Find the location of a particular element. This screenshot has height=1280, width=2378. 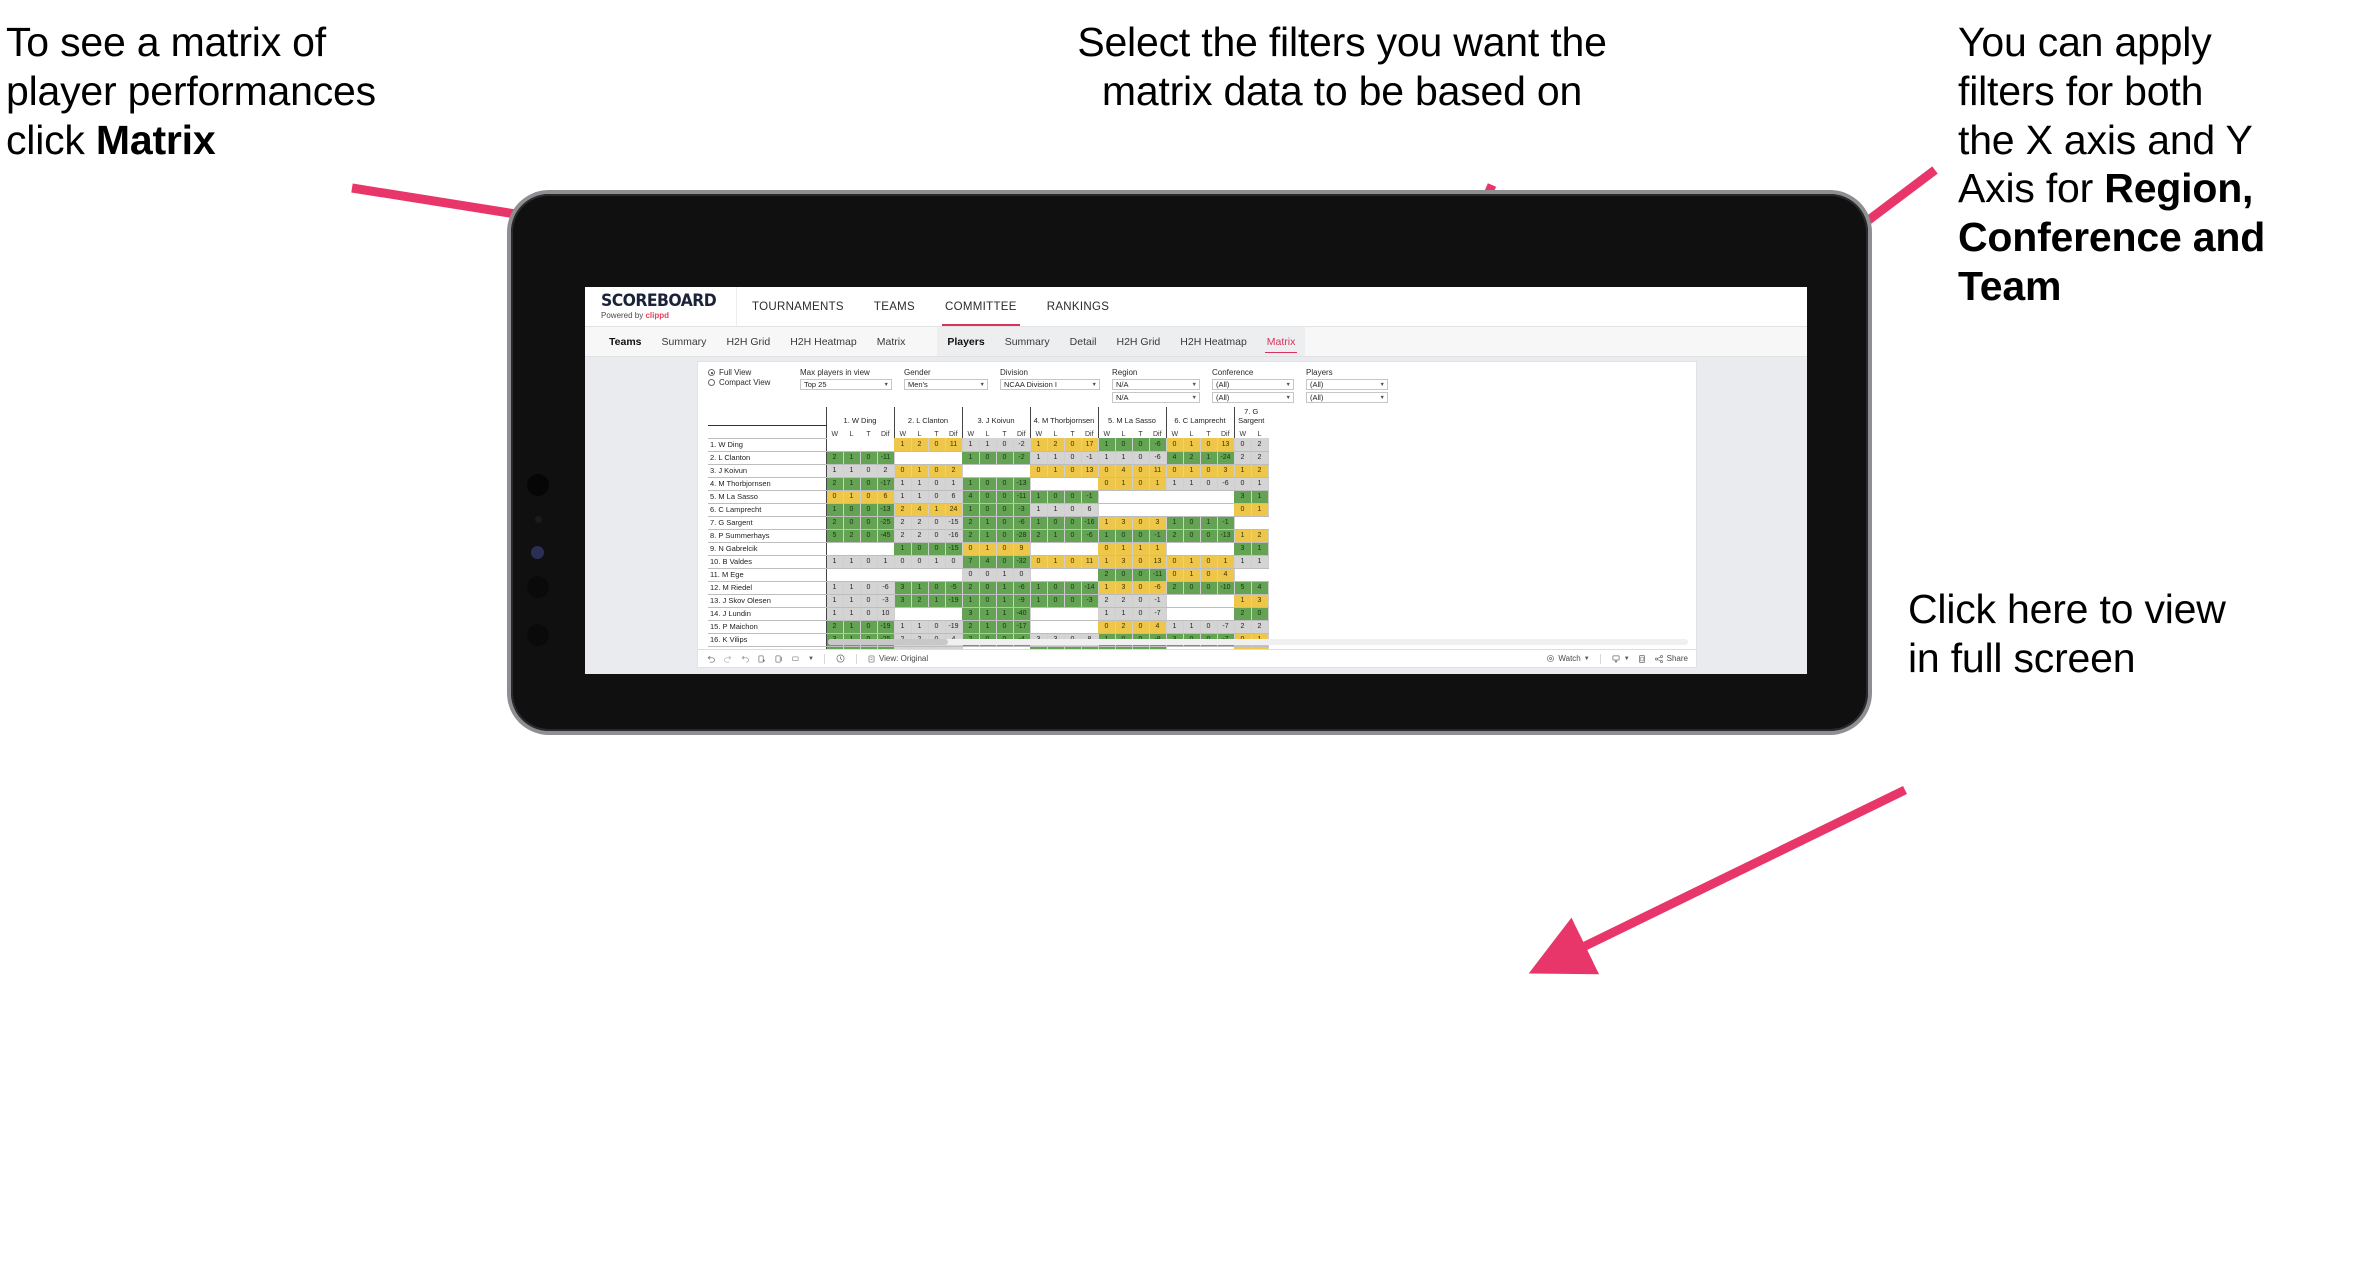

subnav-item-teams-matrix: Matrix is located at coordinates (891, 341).